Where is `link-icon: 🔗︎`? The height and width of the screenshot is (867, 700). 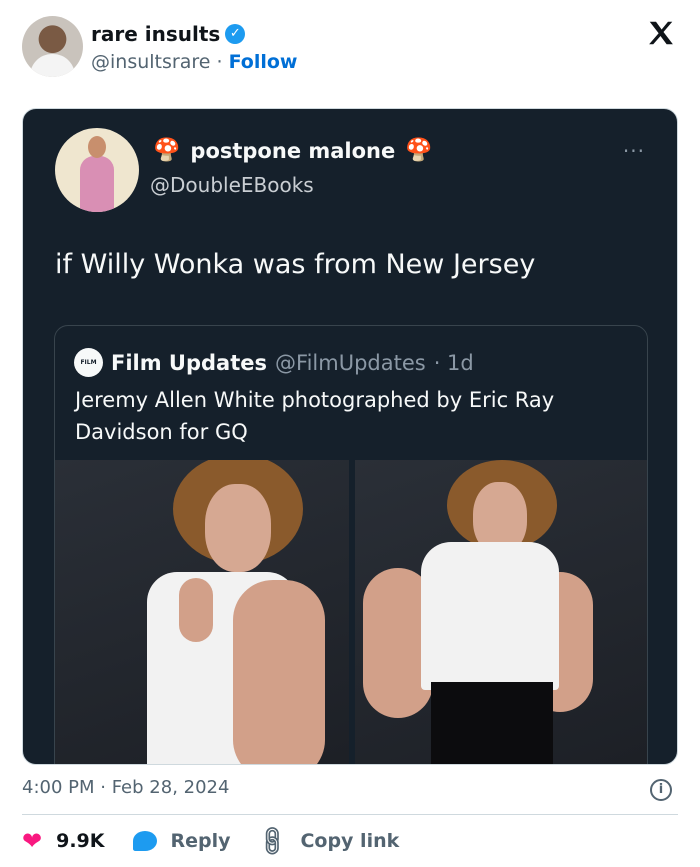 link-icon: 🔗︎ is located at coordinates (272, 841).